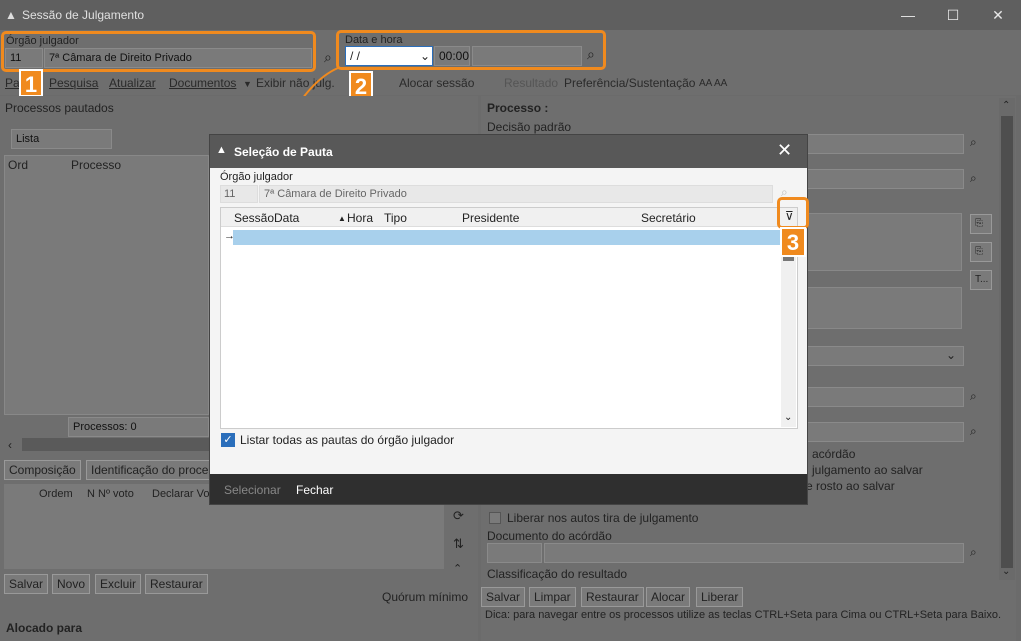  I want to click on atualizar-button: Atualizar, so click(132, 83).